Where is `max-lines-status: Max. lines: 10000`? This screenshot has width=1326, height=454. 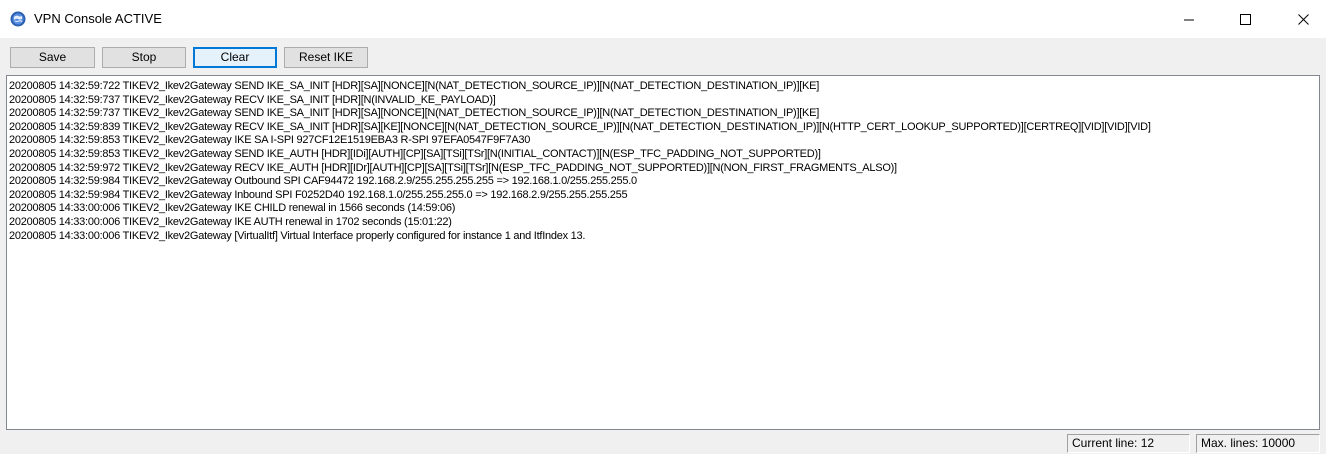
max-lines-status: Max. lines: 10000 is located at coordinates (1258, 443).